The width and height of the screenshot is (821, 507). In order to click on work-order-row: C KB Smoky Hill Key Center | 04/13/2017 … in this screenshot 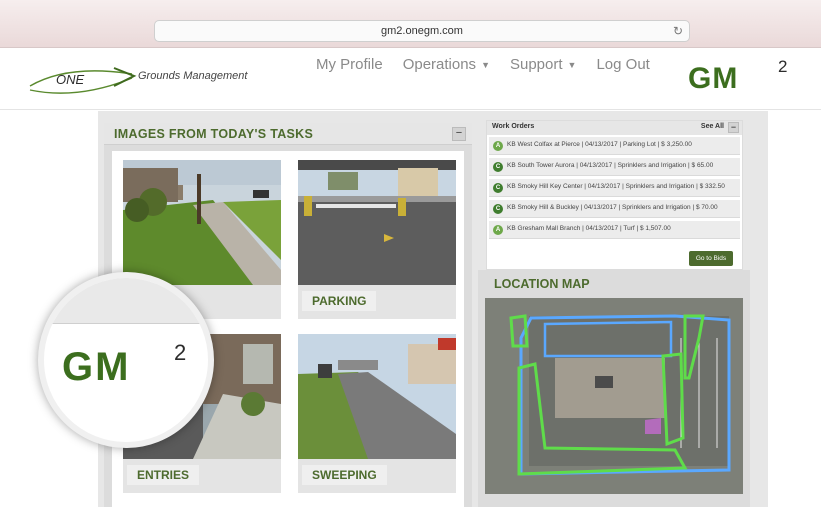, I will do `click(614, 188)`.